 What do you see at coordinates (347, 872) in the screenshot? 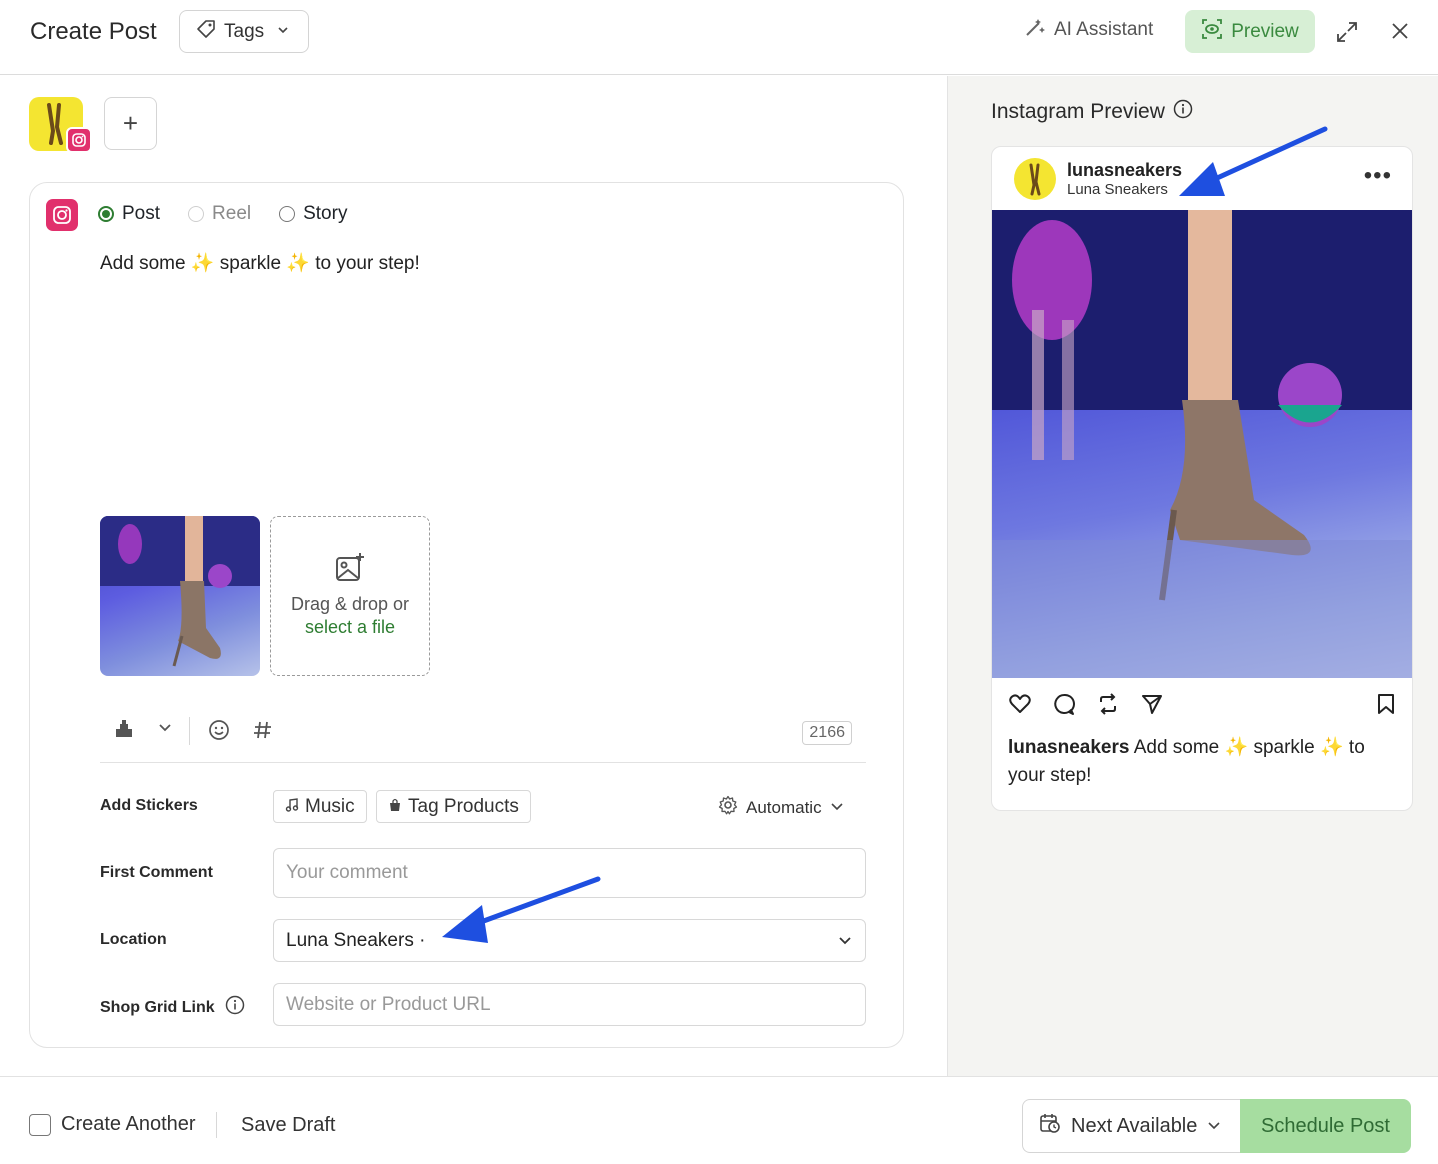
I see `first-comment-placeholder: Your comment` at bounding box center [347, 872].